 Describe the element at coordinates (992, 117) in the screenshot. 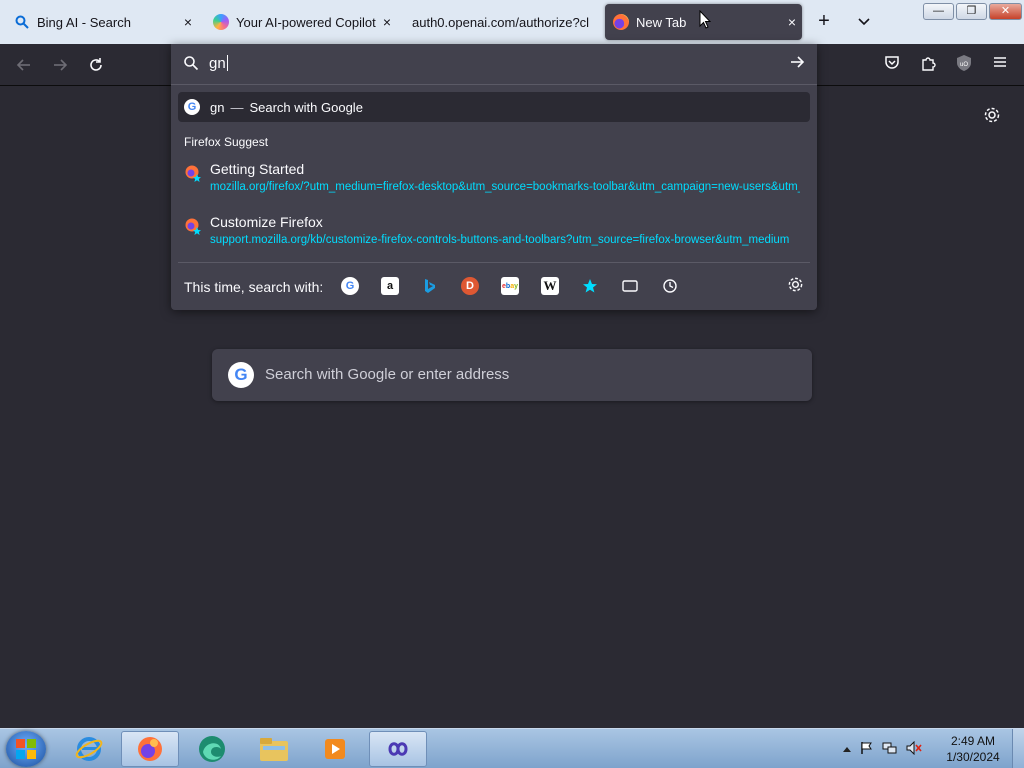

I see `newtab-settings-gear-icon` at that location.